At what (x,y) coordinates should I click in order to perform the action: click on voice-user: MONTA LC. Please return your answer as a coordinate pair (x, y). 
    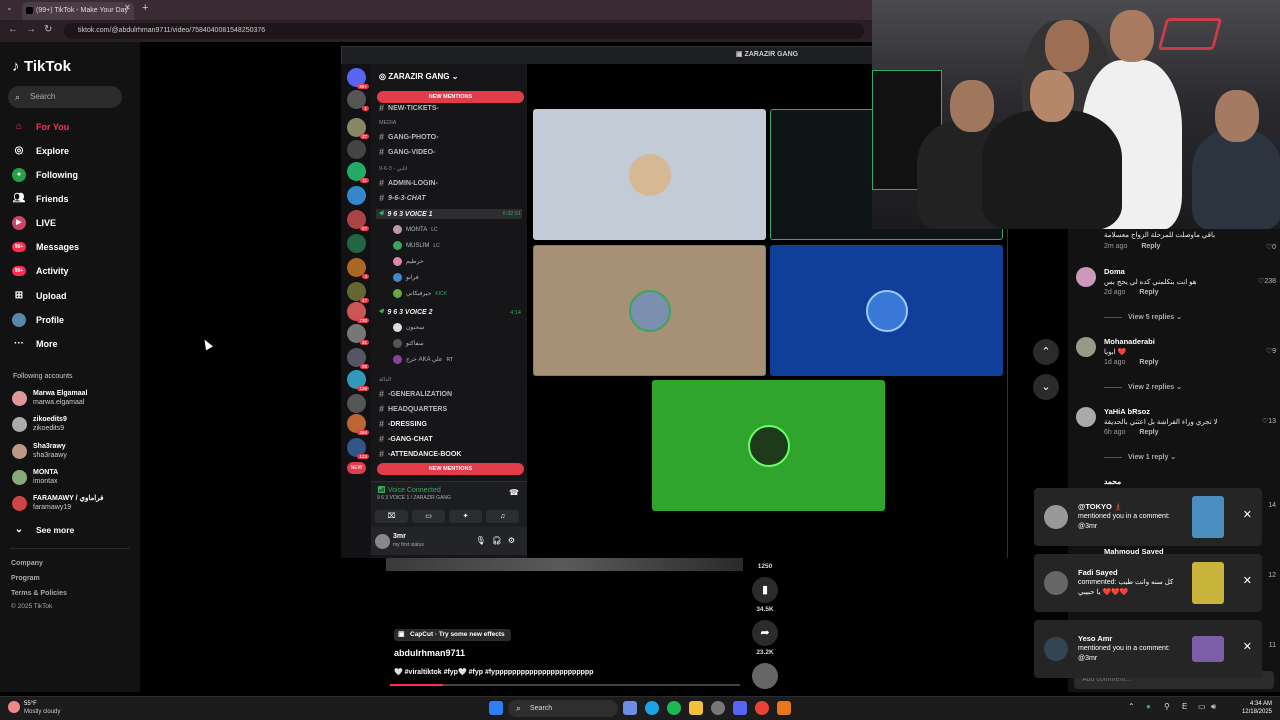
    Looking at the image, I should click on (415, 229).